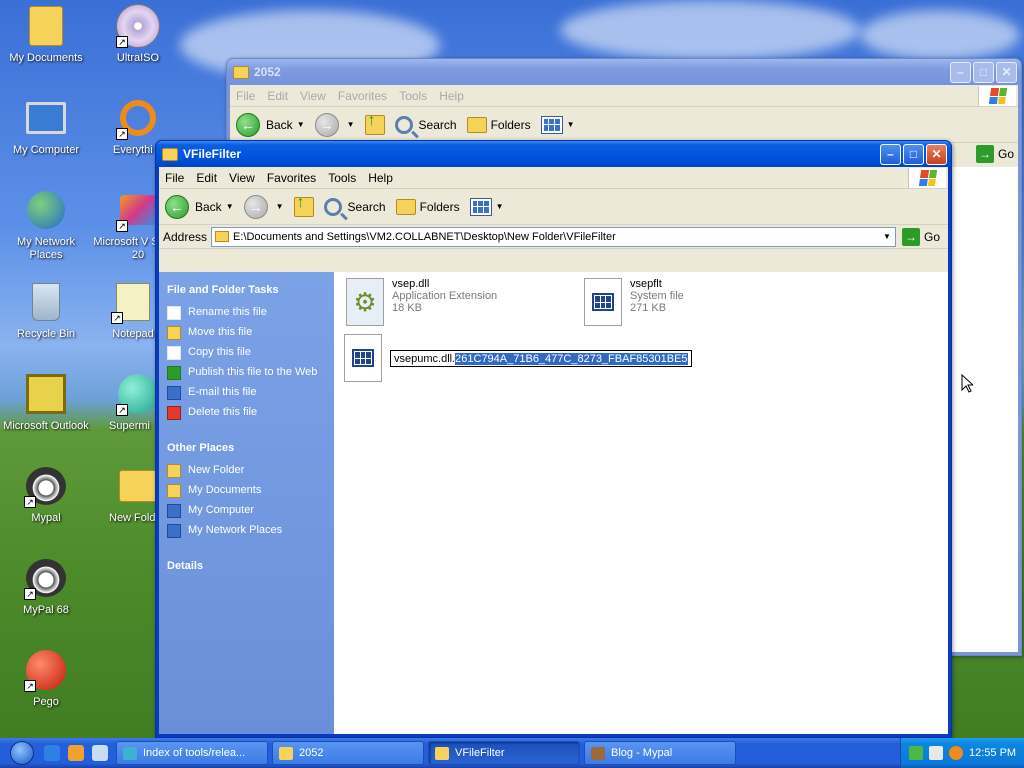  What do you see at coordinates (174, 373) in the screenshot?
I see `publish-web-icon` at bounding box center [174, 373].